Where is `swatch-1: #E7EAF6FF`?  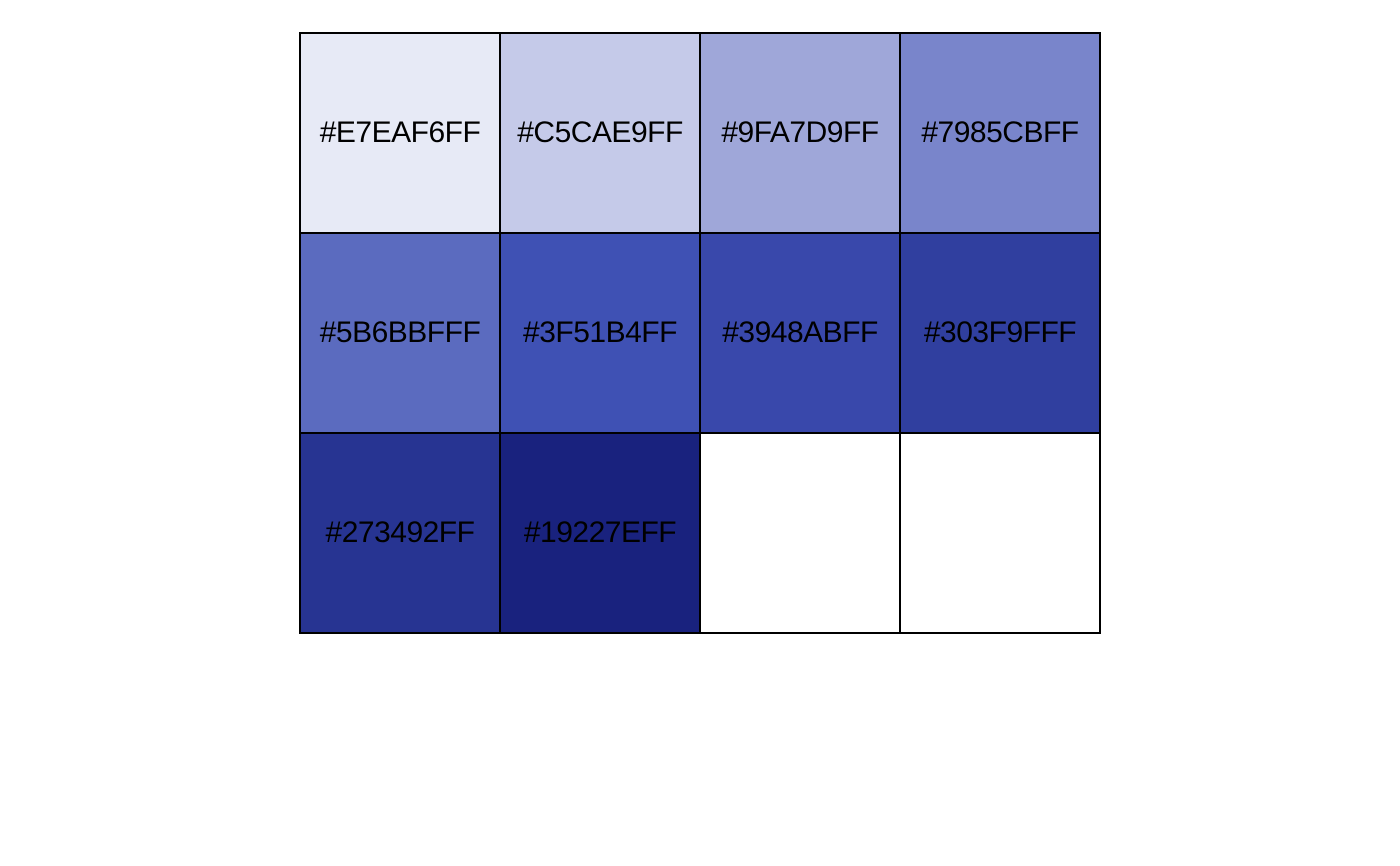
swatch-1: #E7EAF6FF is located at coordinates (400, 133).